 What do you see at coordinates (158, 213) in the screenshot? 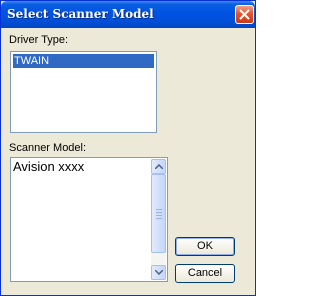
I see `scrollbar-thumb` at bounding box center [158, 213].